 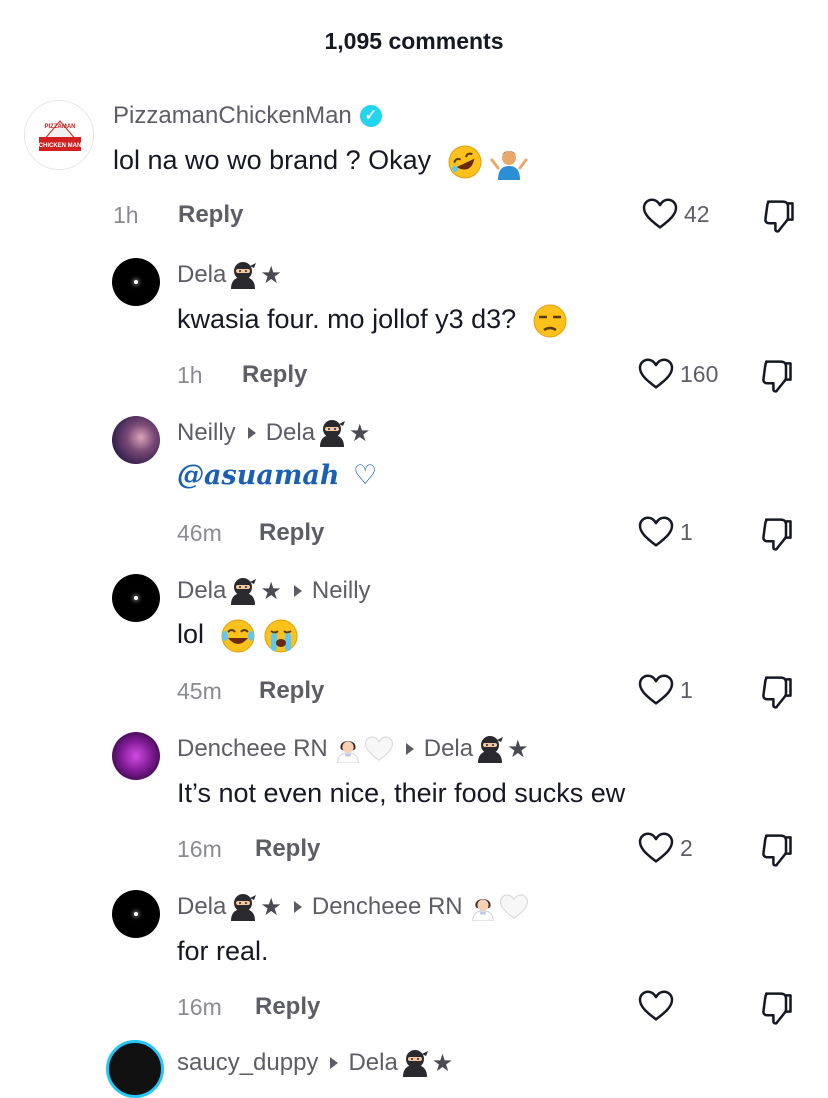 I want to click on comment-text: lol, so click(x=191, y=634).